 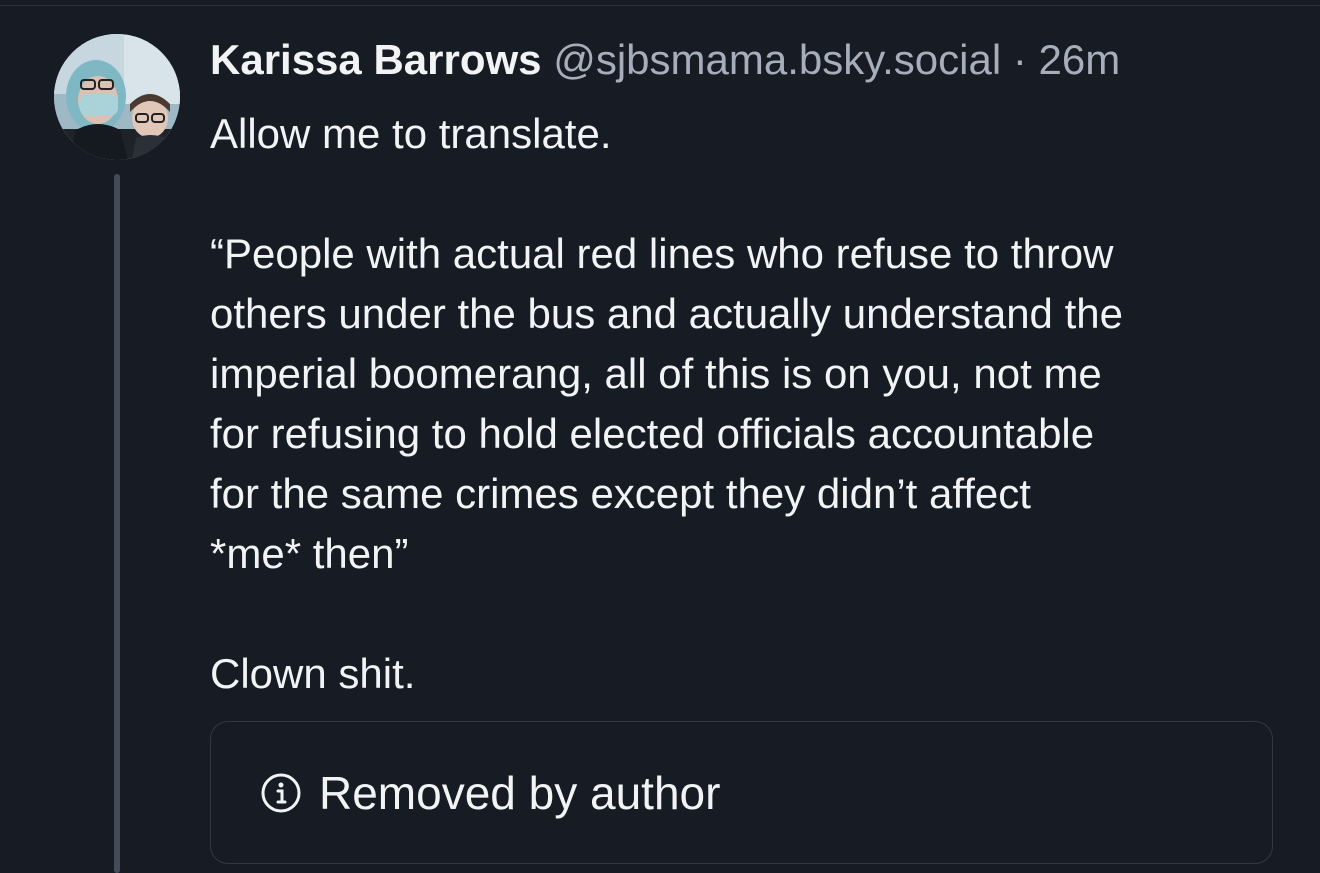 I want to click on divider, so click(x=660, y=5).